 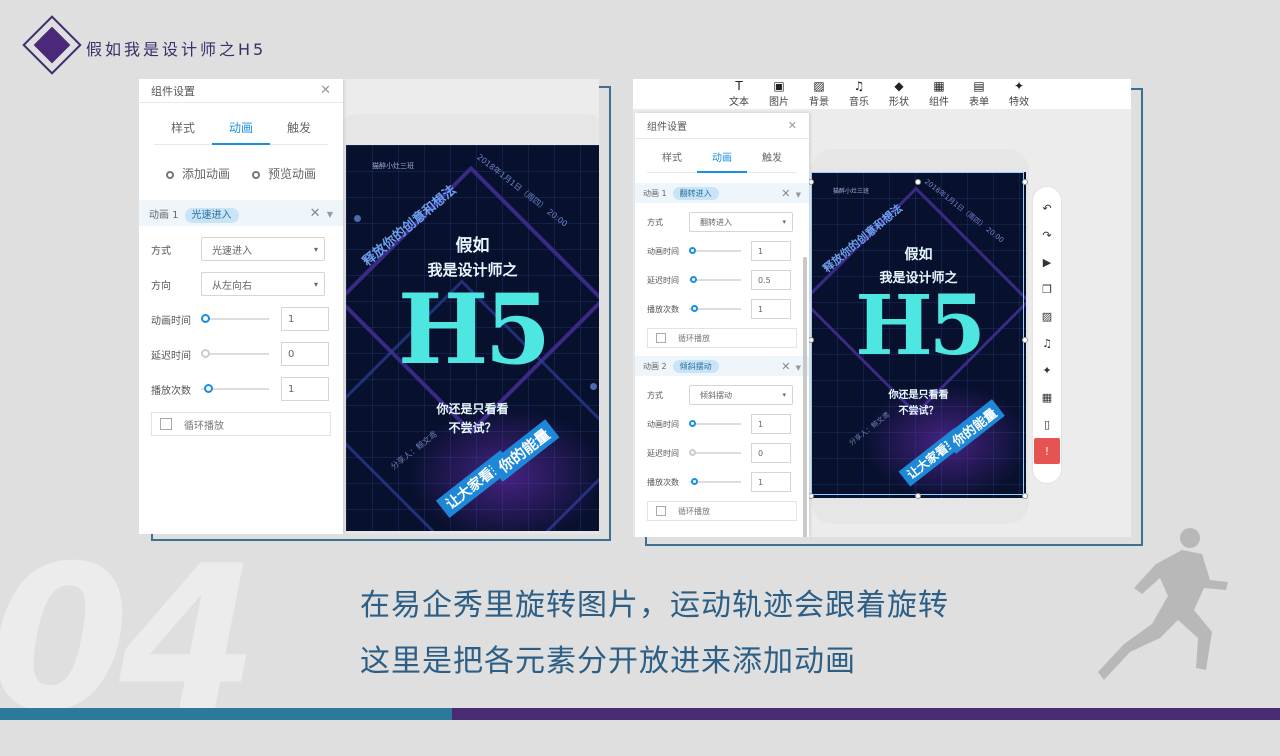 I want to click on toolbar-music: ♫ 音乐, so click(x=859, y=94).